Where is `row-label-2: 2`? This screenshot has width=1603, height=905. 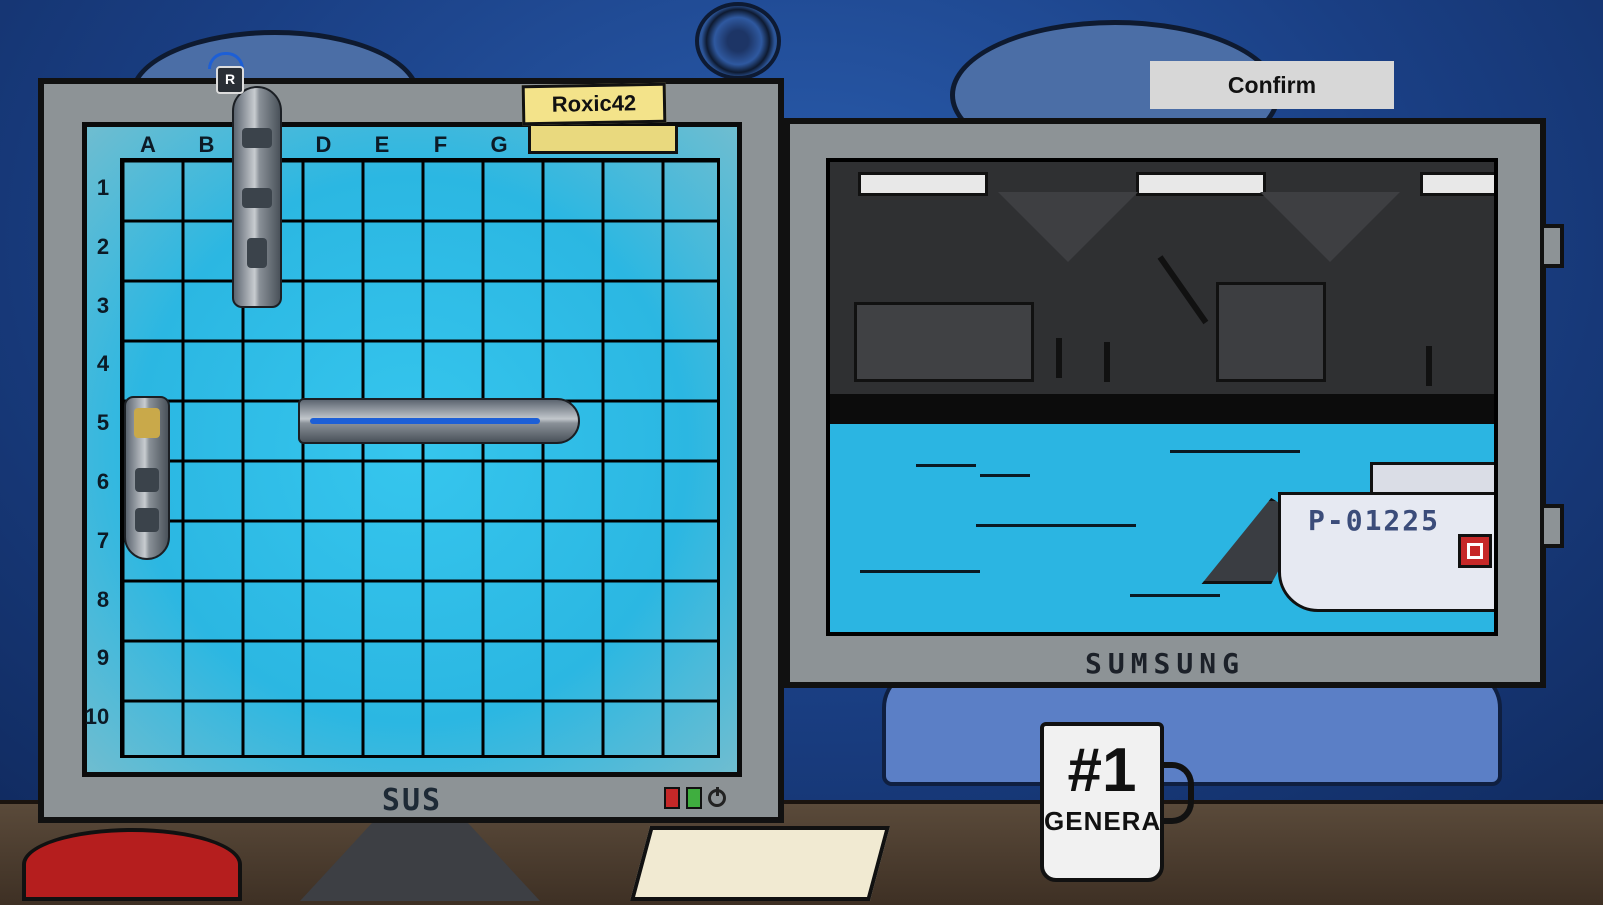
row-label-2: 2 is located at coordinates (103, 246).